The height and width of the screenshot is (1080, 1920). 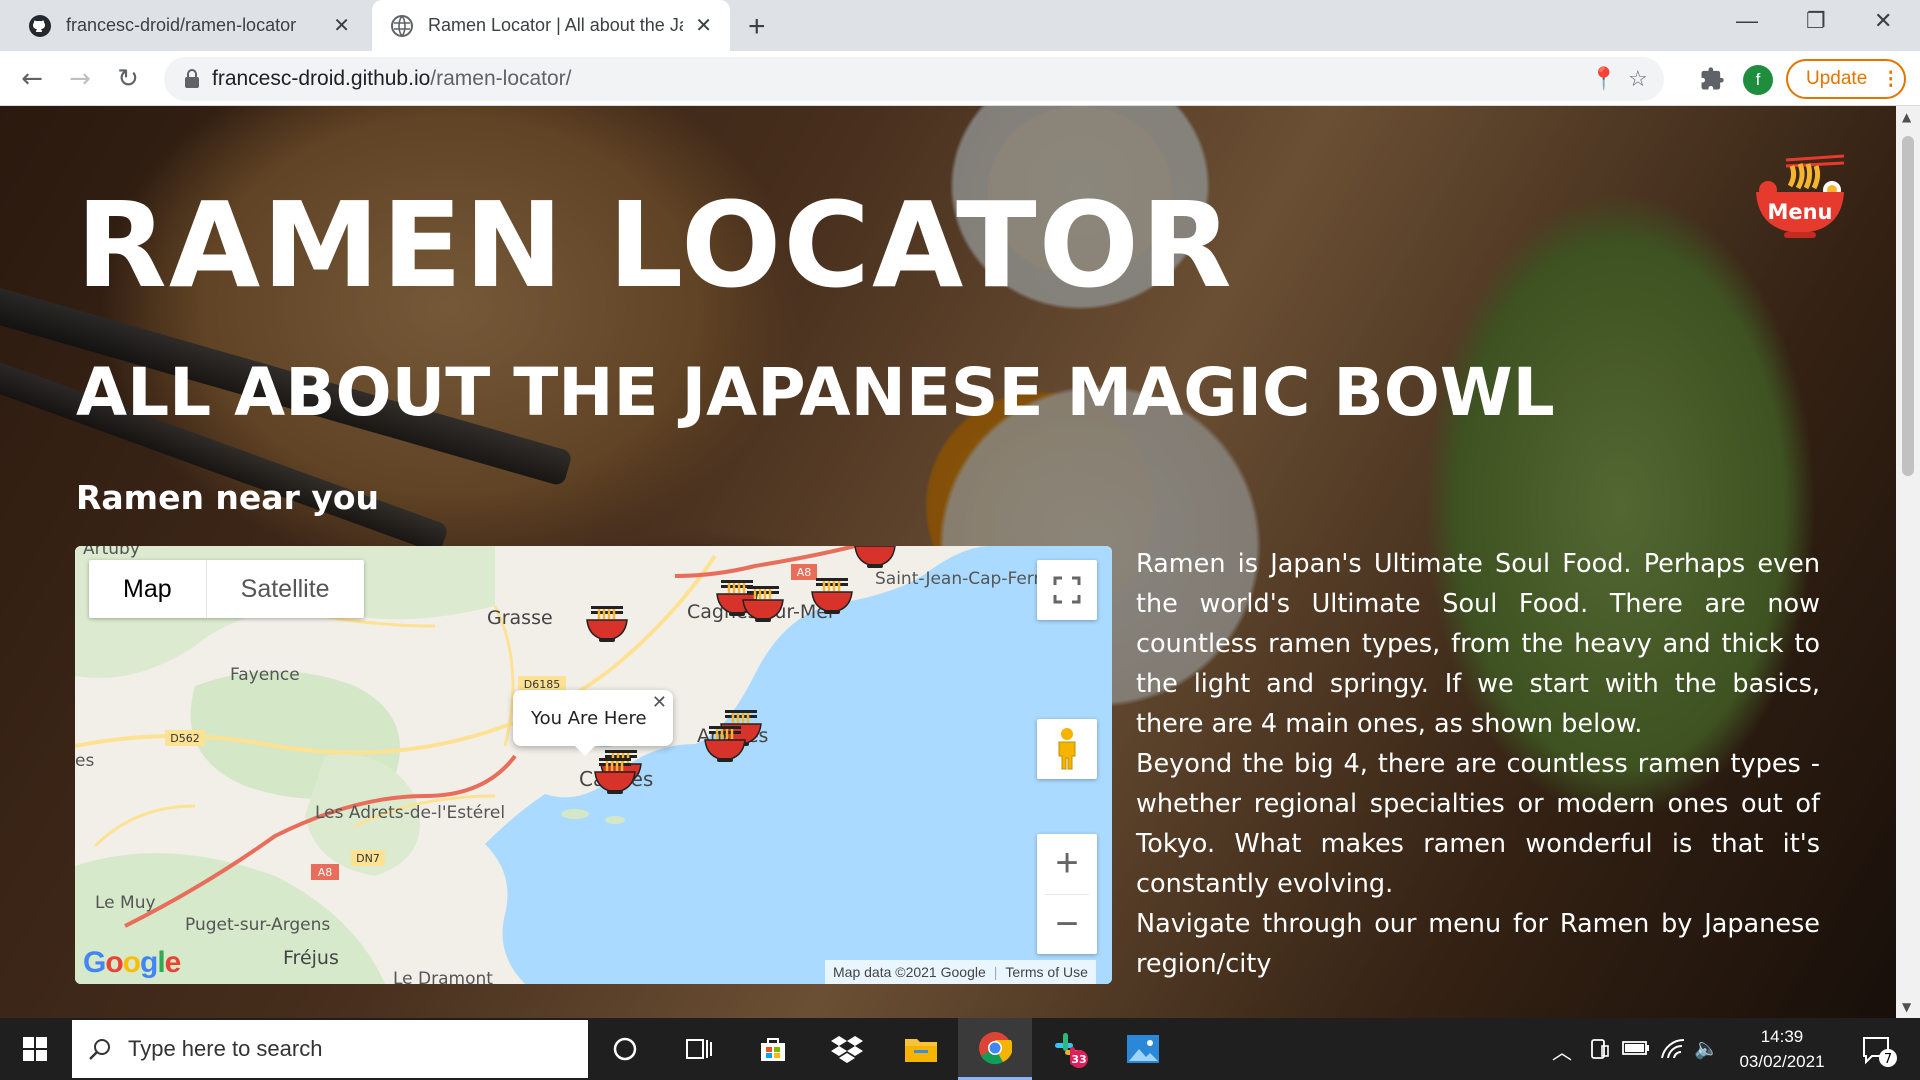 I want to click on map-data-attribution: Map data ©2021 Google, so click(x=909, y=972).